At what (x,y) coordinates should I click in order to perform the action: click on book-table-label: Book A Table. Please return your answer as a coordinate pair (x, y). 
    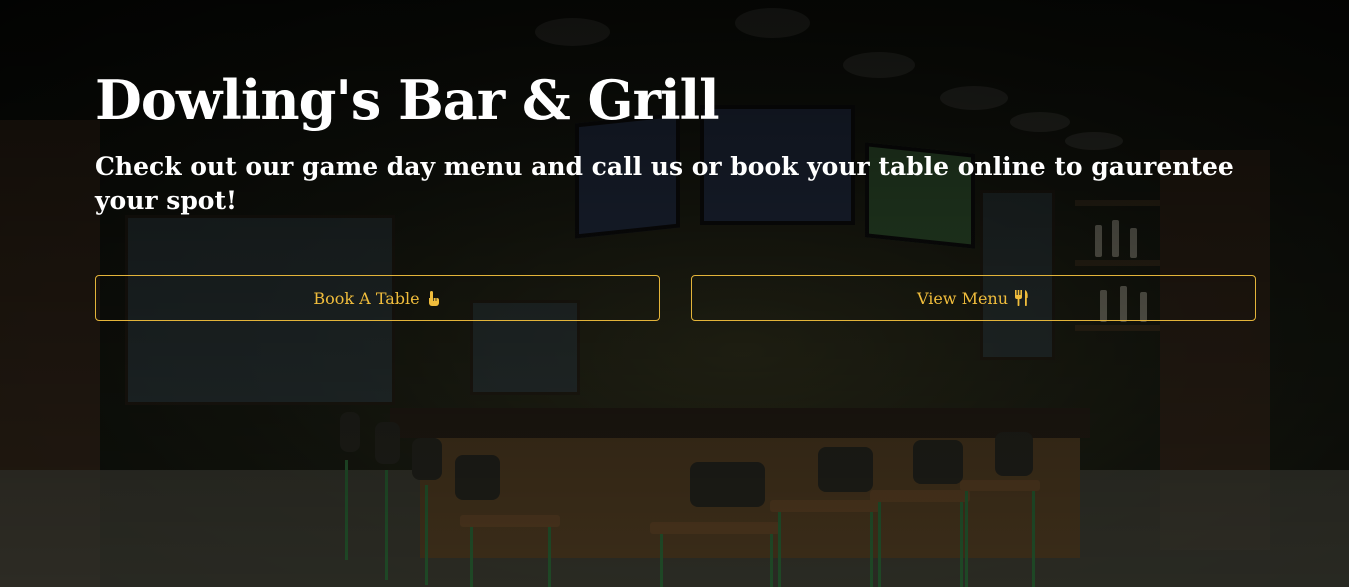
    Looking at the image, I should click on (366, 298).